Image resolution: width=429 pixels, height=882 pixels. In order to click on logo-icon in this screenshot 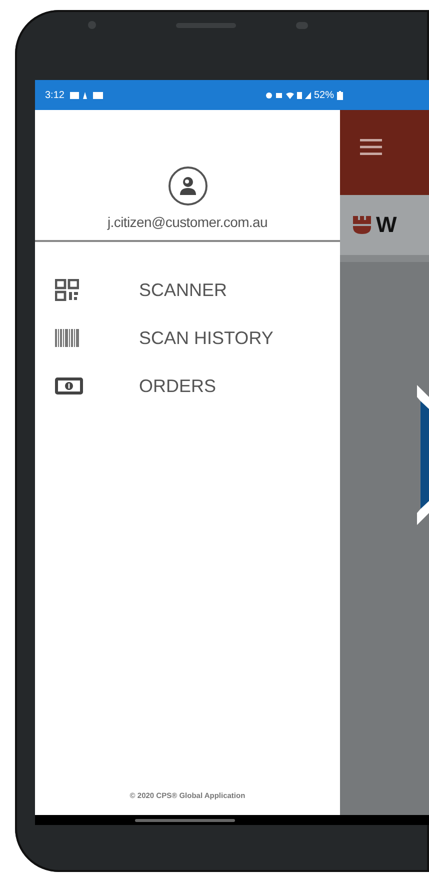, I will do `click(362, 225)`.